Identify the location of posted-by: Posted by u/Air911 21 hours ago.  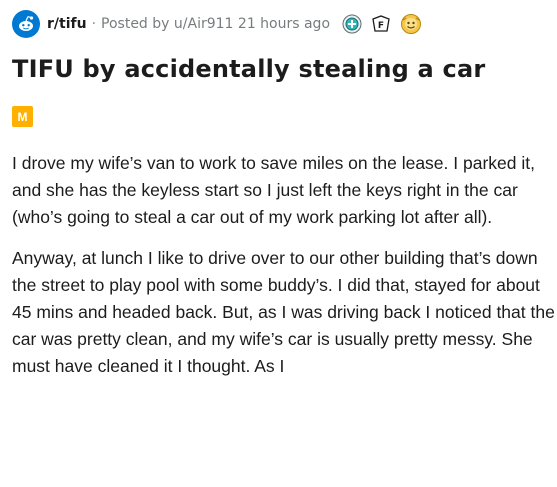
(215, 24).